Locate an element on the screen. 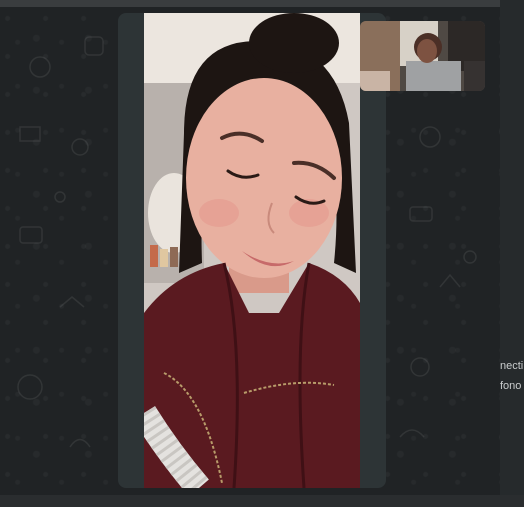 The height and width of the screenshot is (507, 524). top-bar is located at coordinates (250, 3).